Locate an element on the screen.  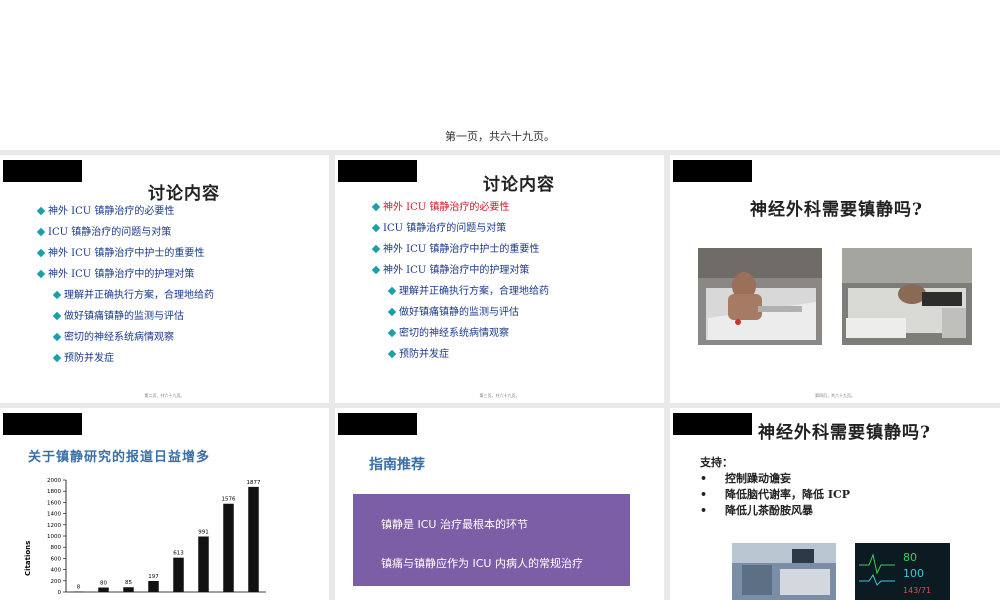
y-tick-label: 1800 is located at coordinates (54, 492).